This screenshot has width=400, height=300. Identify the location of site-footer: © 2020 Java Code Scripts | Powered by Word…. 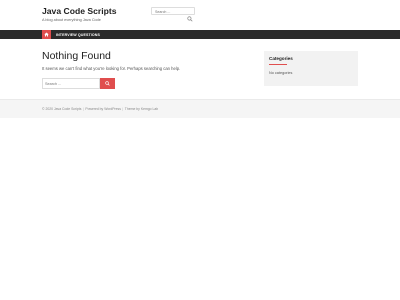
(200, 109).